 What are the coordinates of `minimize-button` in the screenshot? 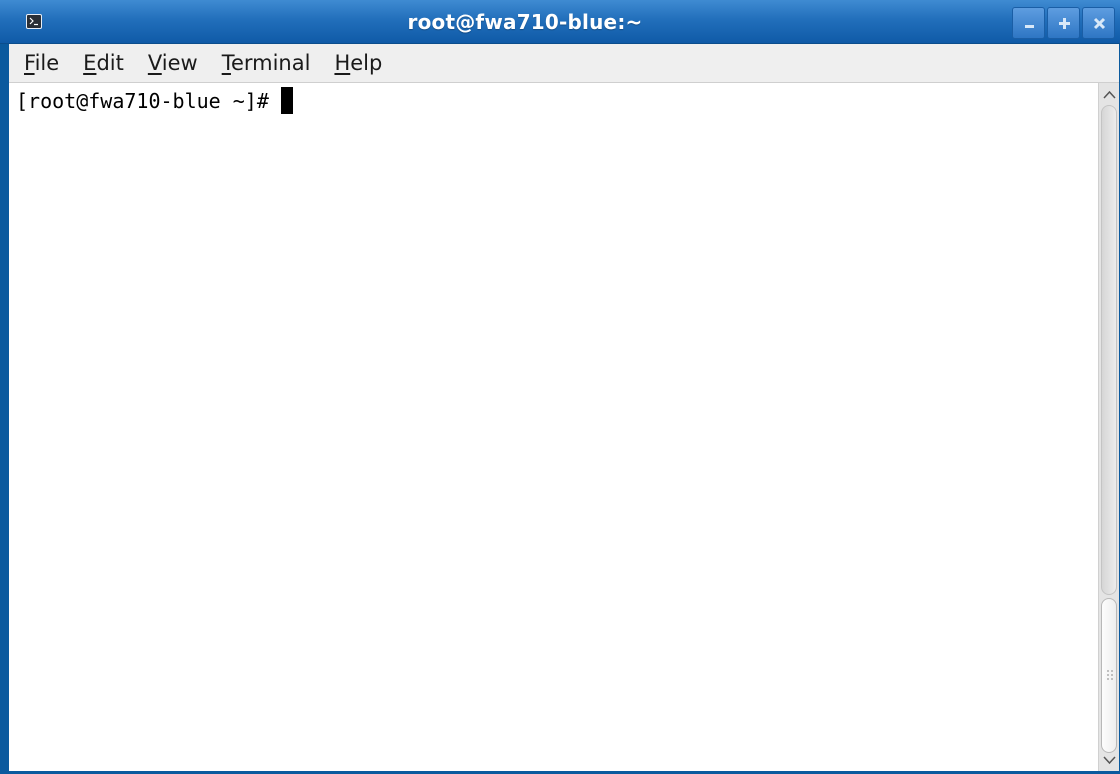 It's located at (1028, 23).